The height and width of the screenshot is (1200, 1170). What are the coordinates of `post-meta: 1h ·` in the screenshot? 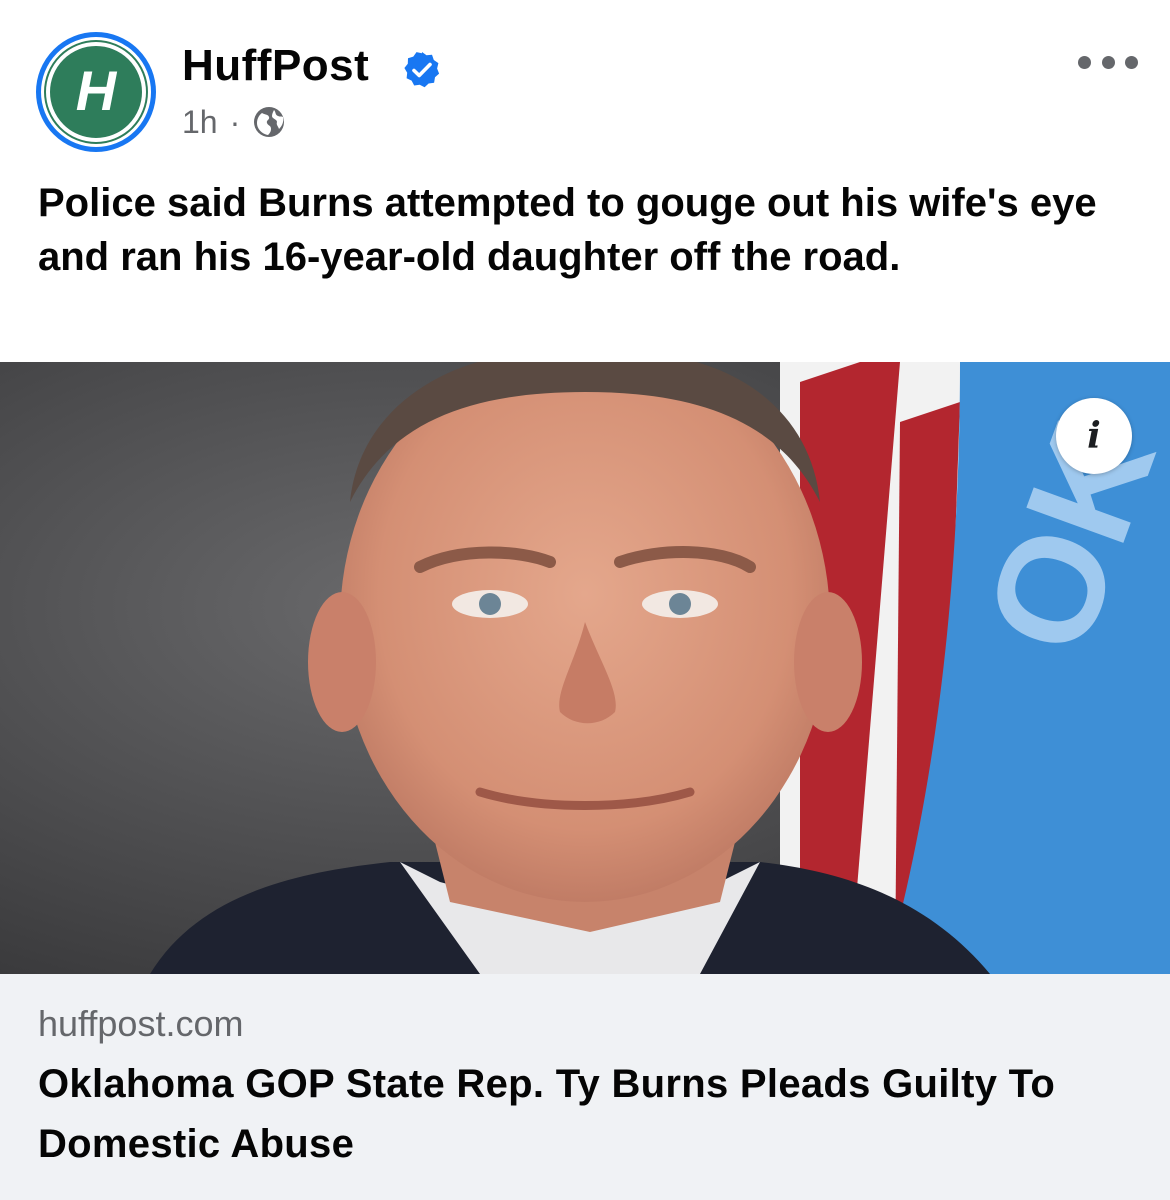 It's located at (234, 122).